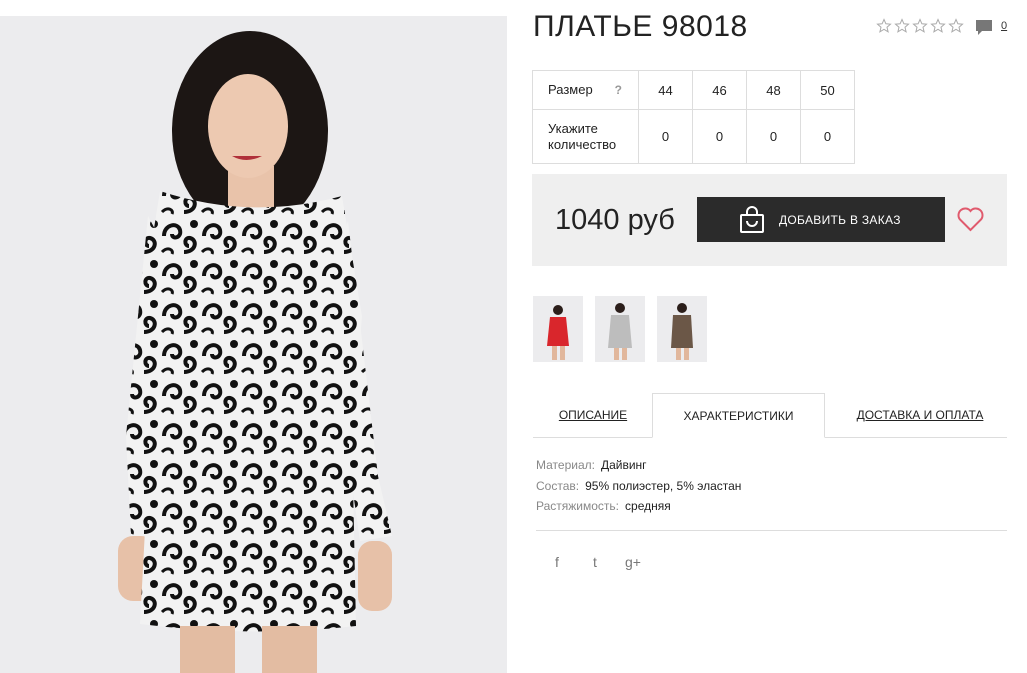 The image size is (1027, 673). I want to click on size-help-icon: ?, so click(618, 90).